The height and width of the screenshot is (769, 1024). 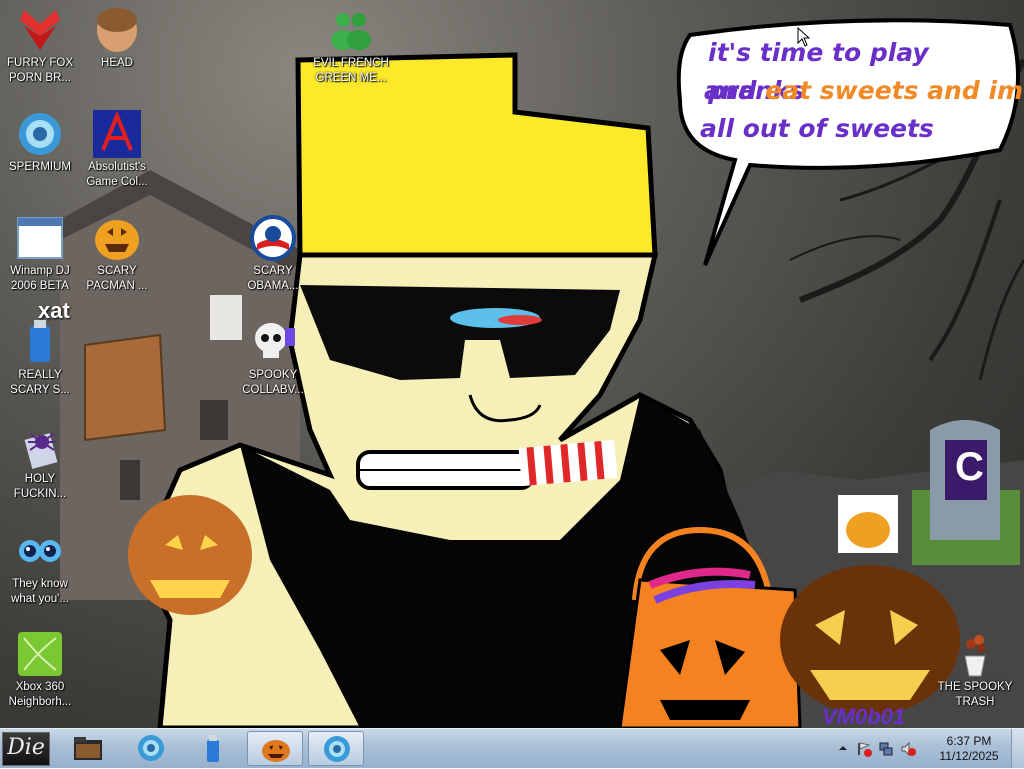 I want to click on start-button: Die, so click(x=26, y=749).